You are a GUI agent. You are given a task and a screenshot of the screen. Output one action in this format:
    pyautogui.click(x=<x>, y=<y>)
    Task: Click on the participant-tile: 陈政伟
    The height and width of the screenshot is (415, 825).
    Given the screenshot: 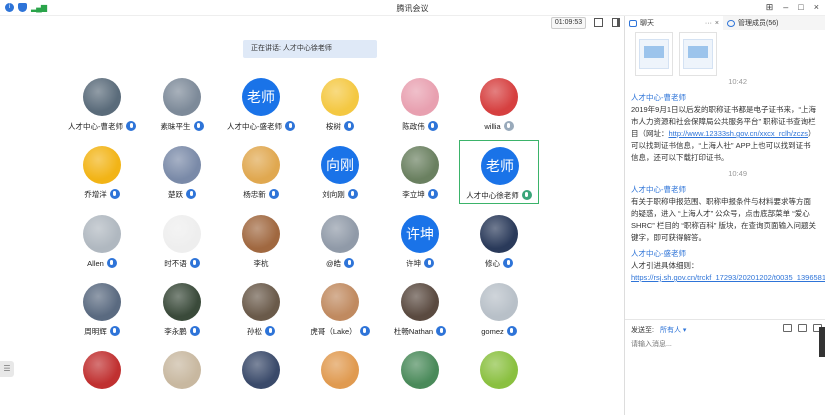 What is the action you would take?
    pyautogui.click(x=420, y=104)
    